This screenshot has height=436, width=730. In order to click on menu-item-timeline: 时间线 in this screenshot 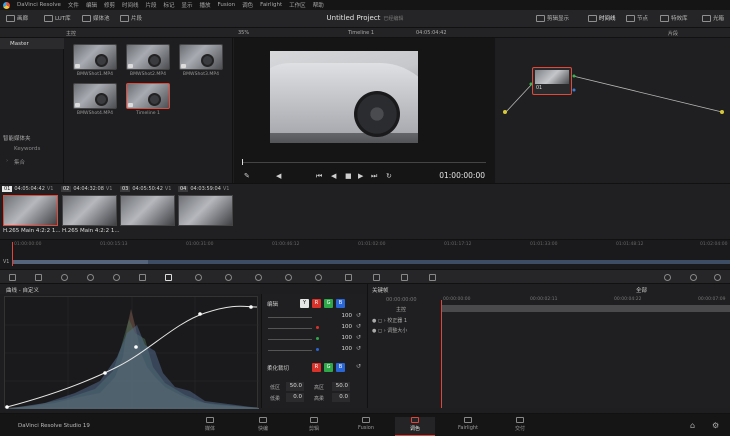, I will do `click(130, 5)`.